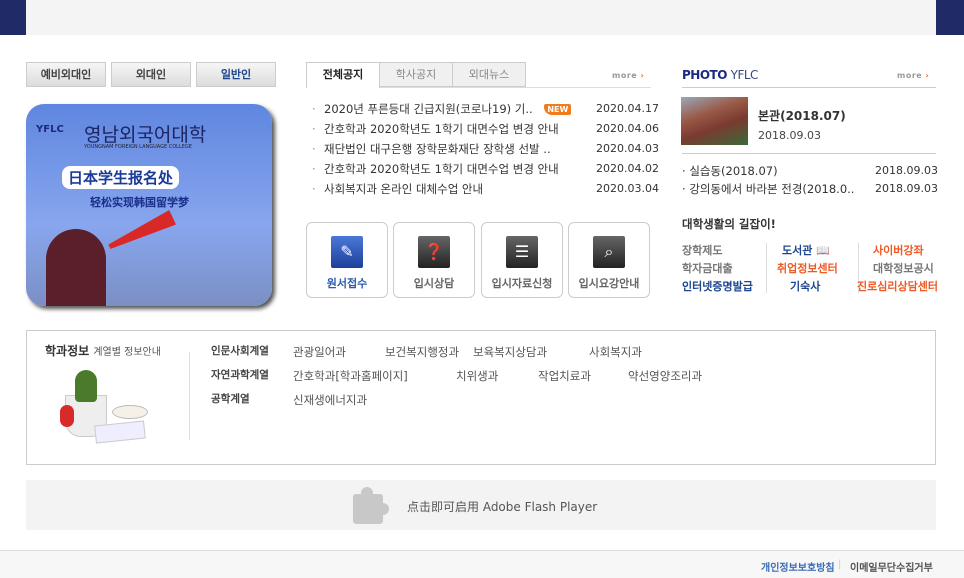  What do you see at coordinates (107, 405) in the screenshot?
I see `cactus-coffee-image` at bounding box center [107, 405].